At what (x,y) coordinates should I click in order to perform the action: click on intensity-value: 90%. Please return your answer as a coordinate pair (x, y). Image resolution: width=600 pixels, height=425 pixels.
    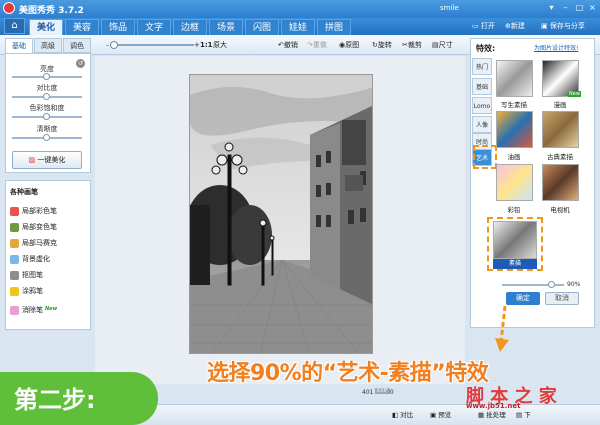
    Looking at the image, I should click on (574, 284).